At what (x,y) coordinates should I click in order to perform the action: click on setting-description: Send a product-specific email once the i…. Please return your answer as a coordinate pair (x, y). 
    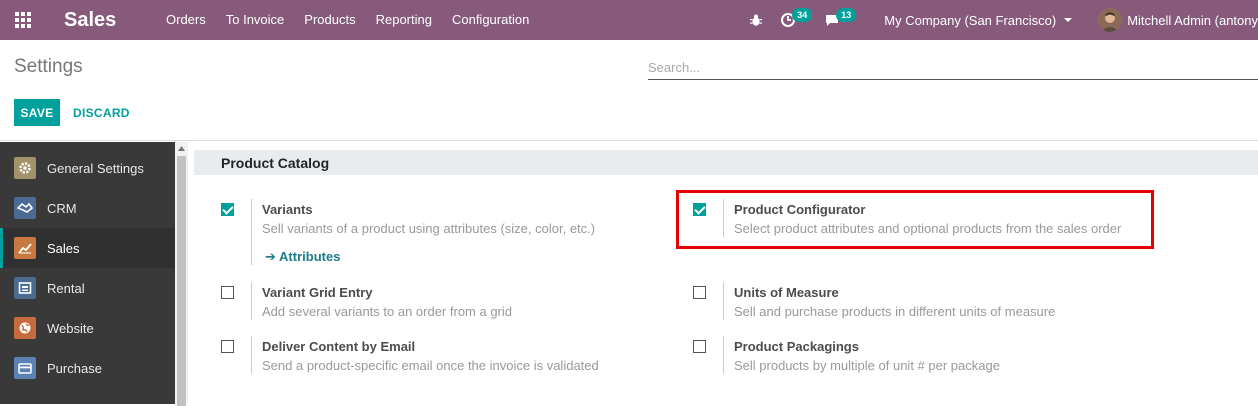
    Looking at the image, I should click on (430, 365).